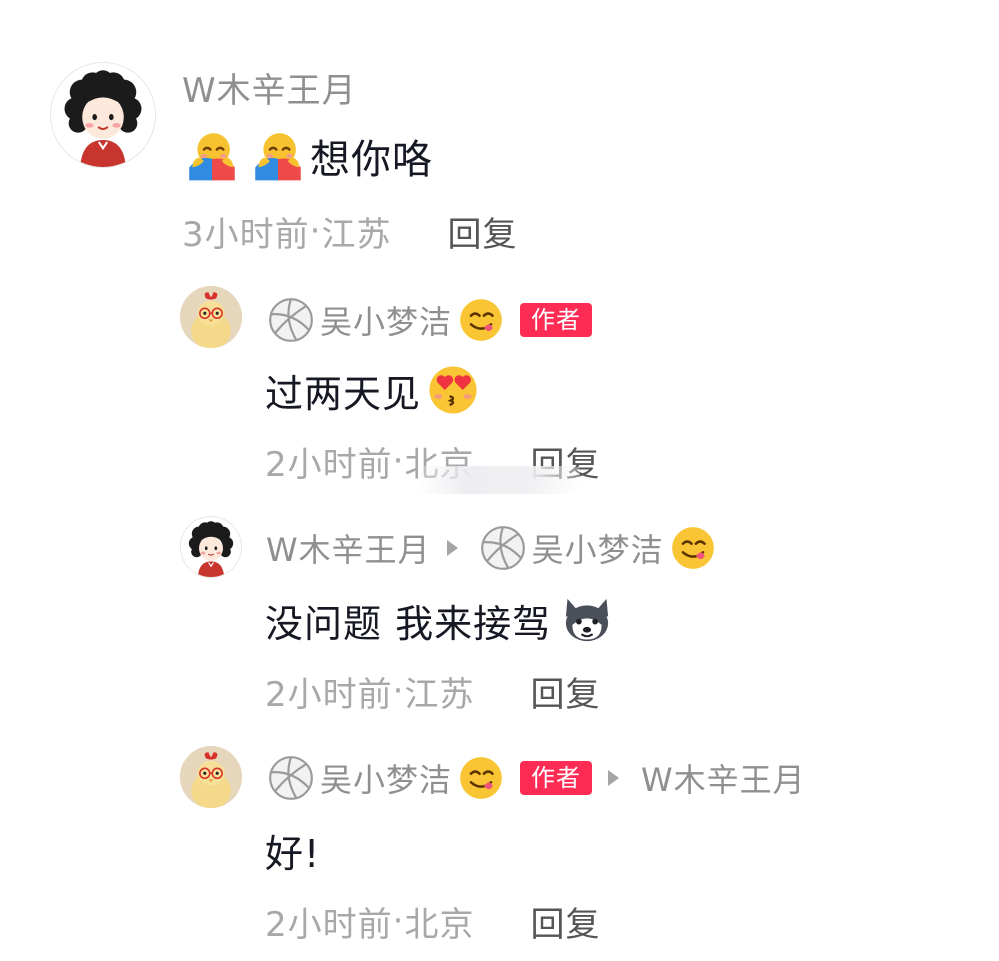 The height and width of the screenshot is (961, 999). I want to click on husky-dog-icon, so click(587, 620).